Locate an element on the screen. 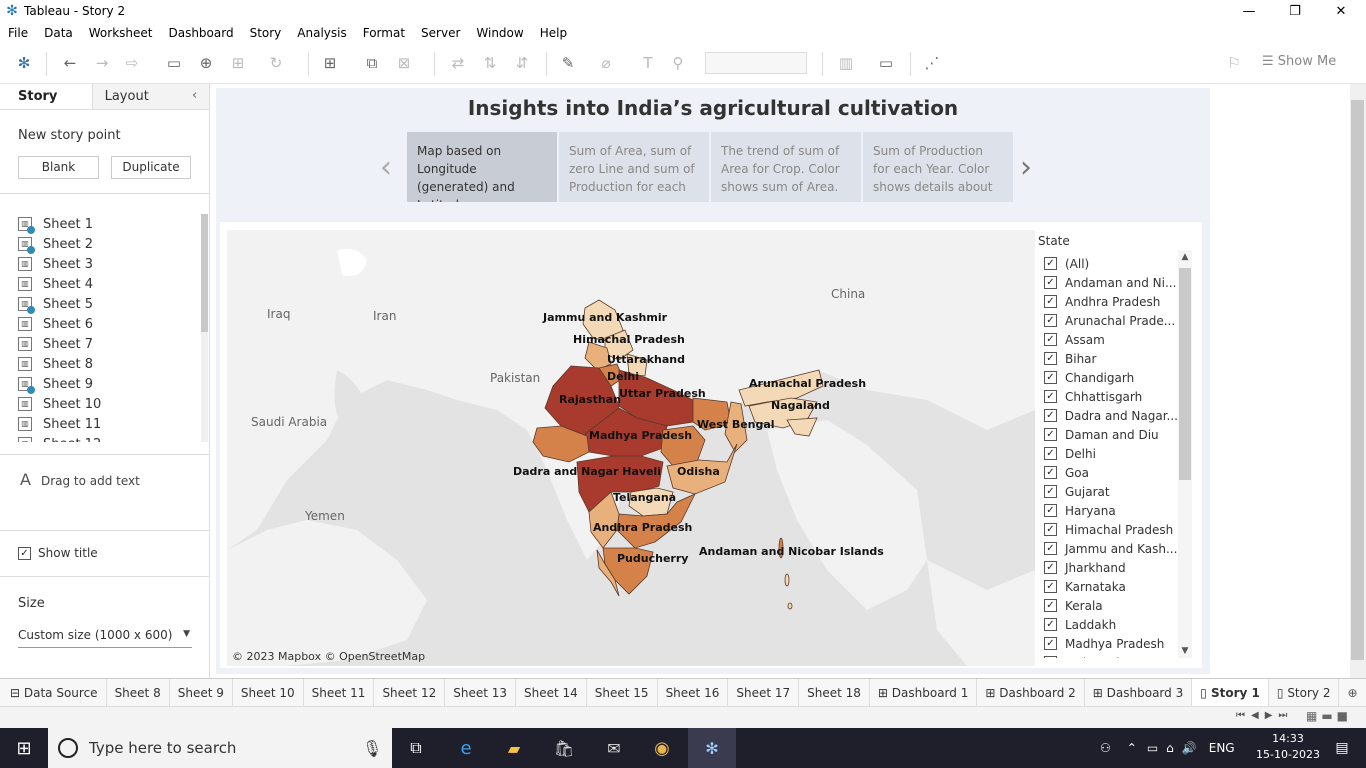  swap-icon: ⇄ is located at coordinates (458, 63).